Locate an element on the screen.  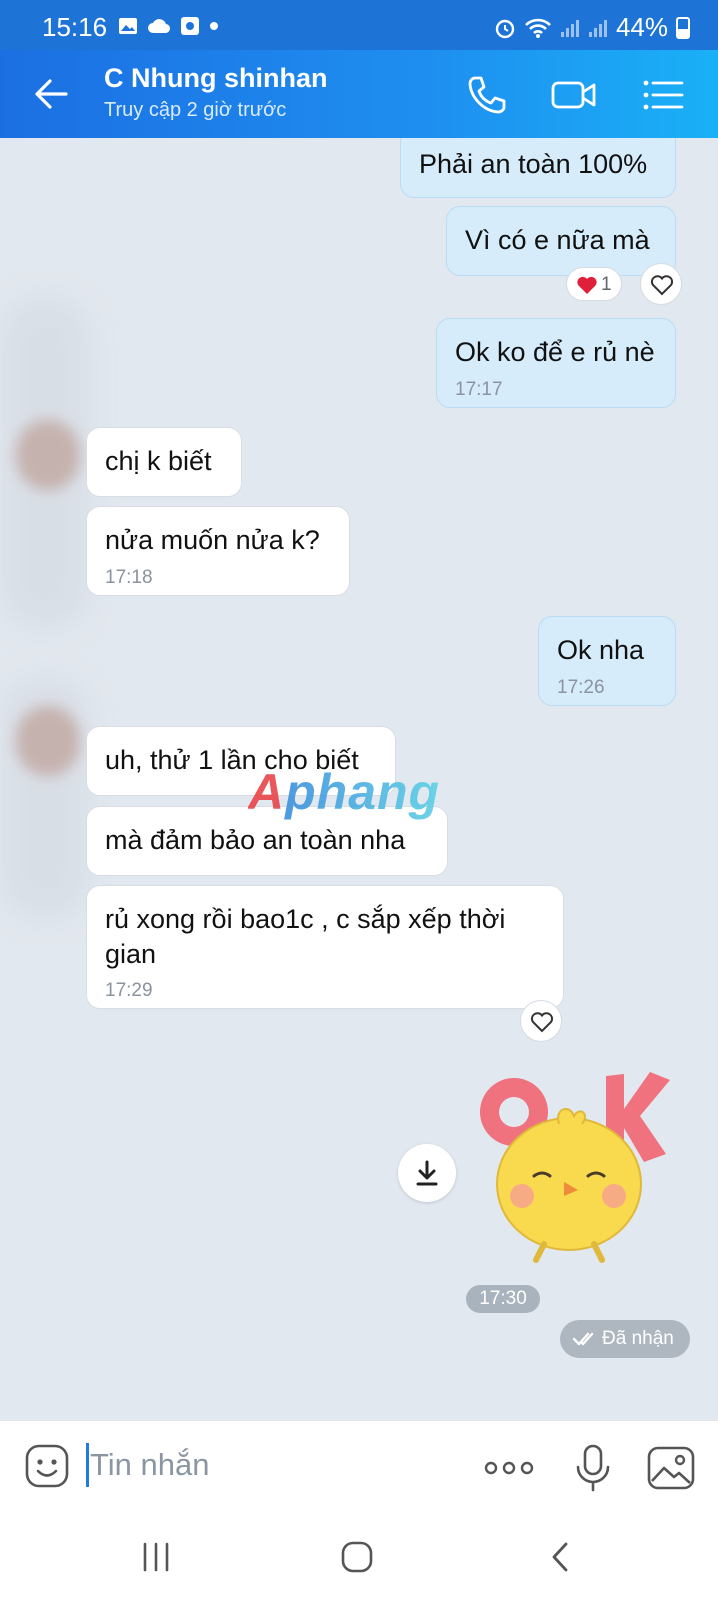
message-bubble-received: nửa muốn nửa k? 17:18 is located at coordinates (218, 551).